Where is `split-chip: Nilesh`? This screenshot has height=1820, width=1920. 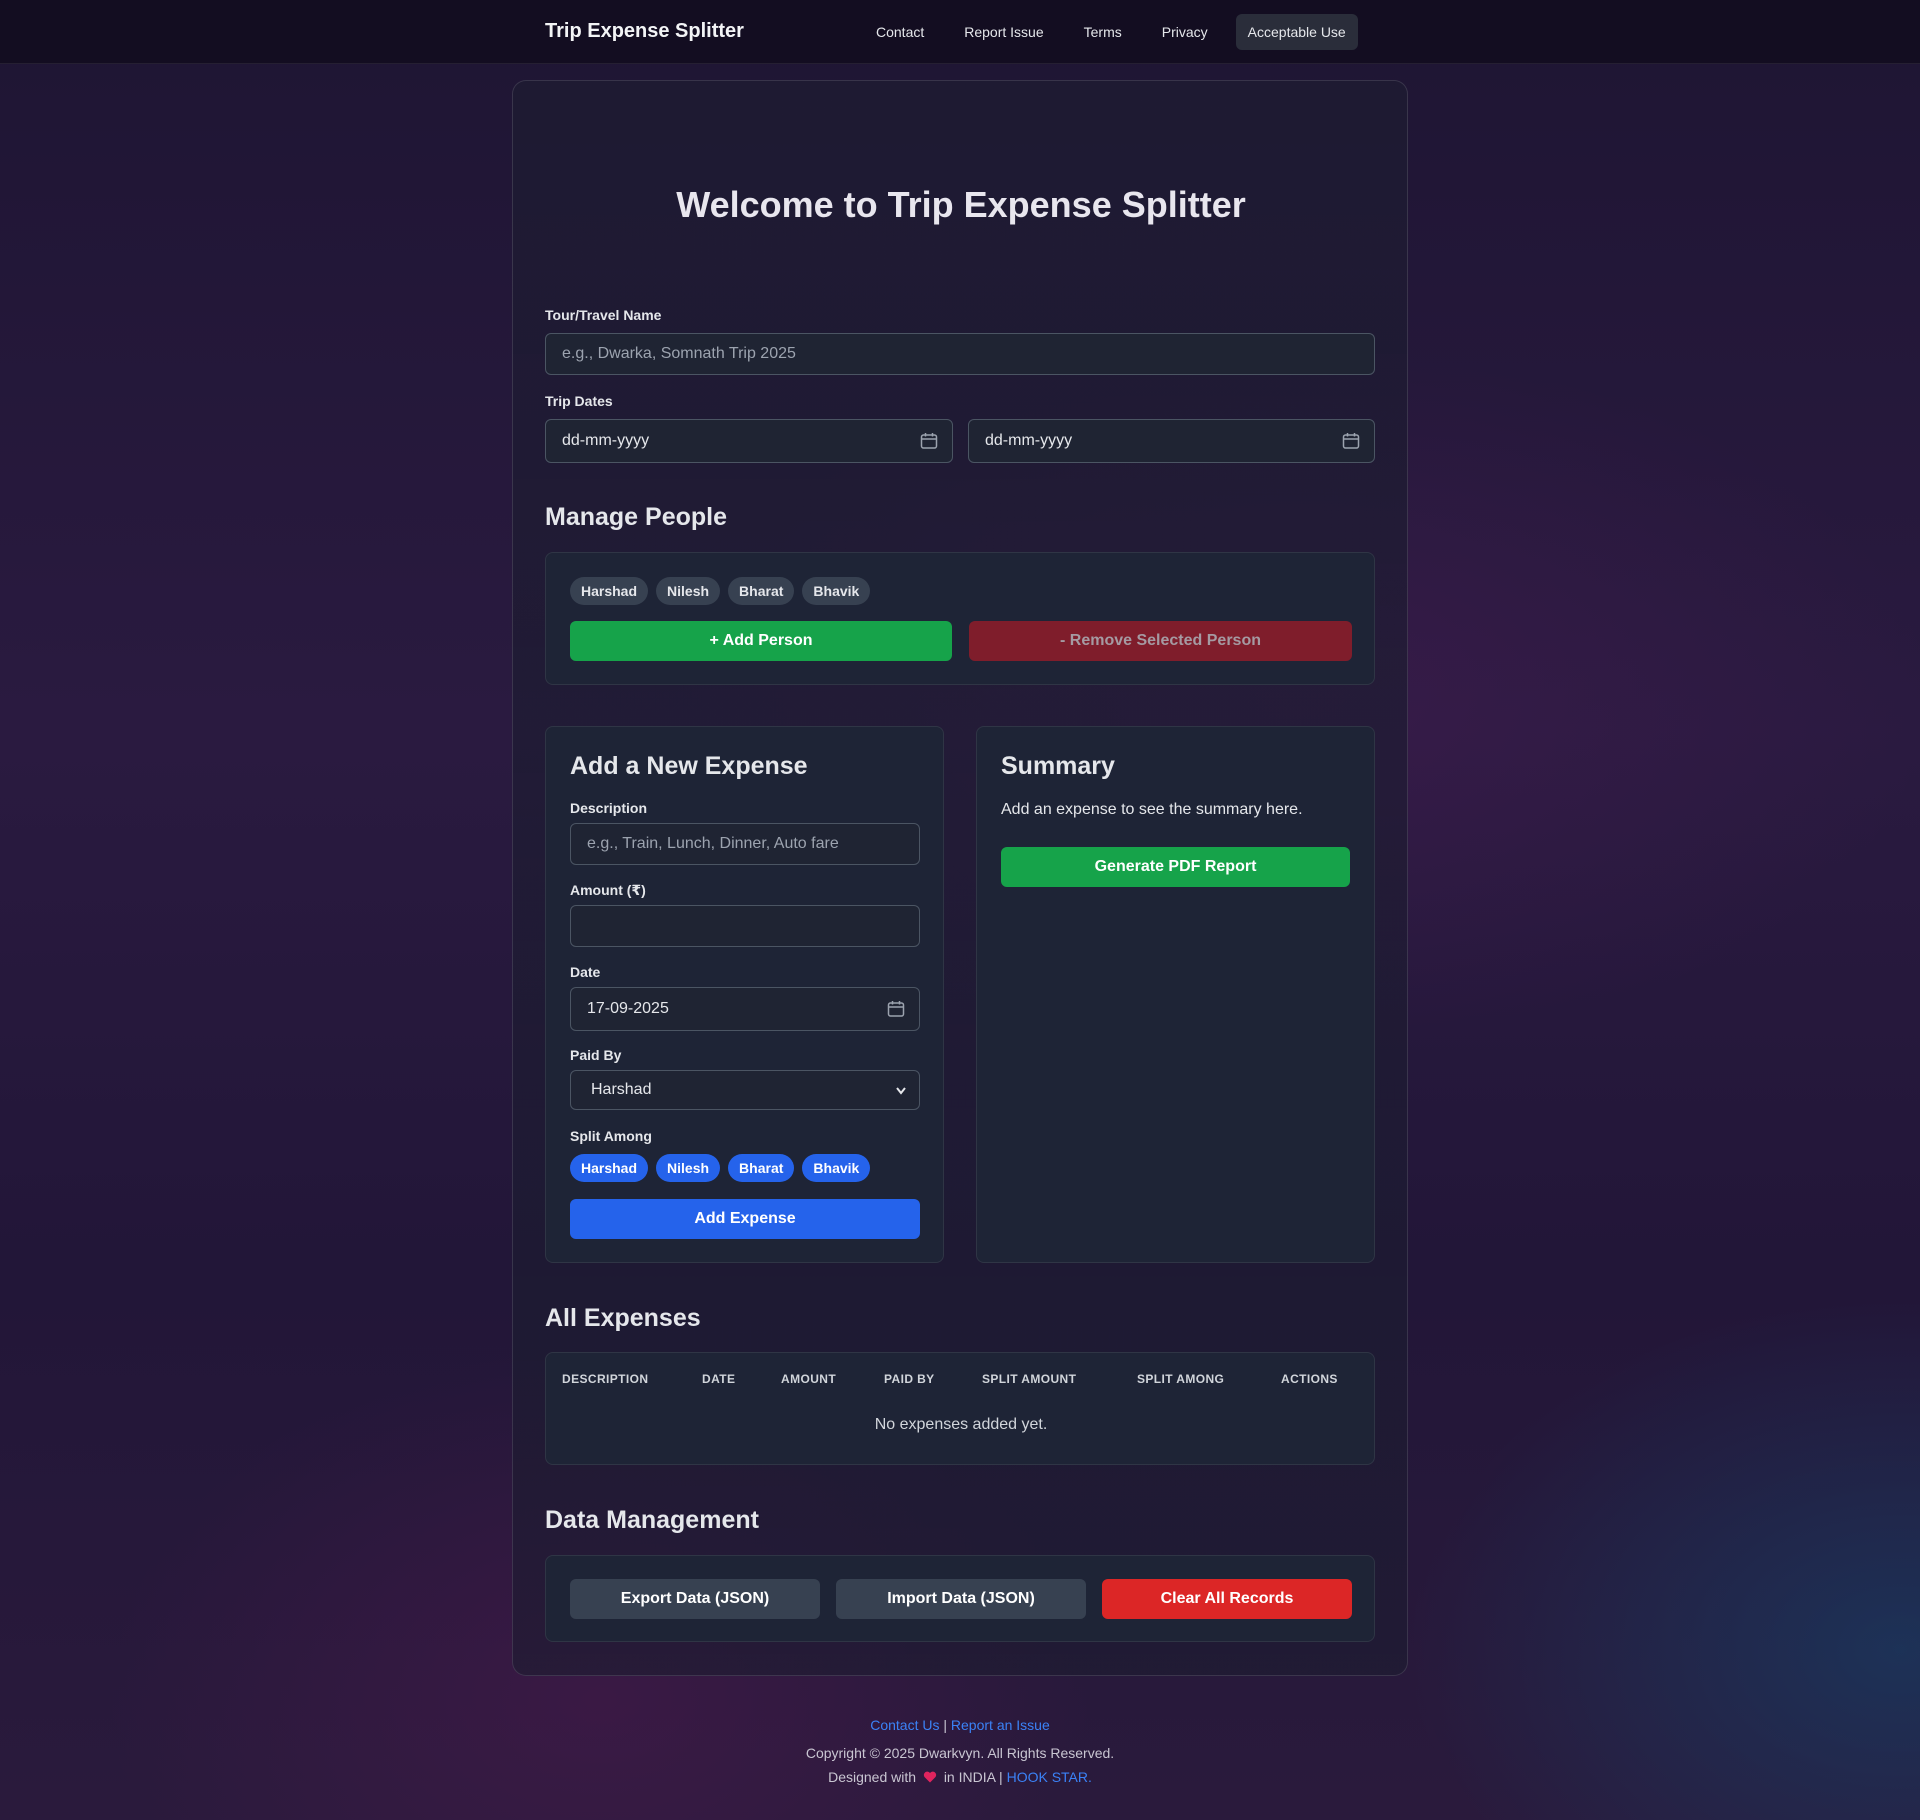 split-chip: Nilesh is located at coordinates (688, 1168).